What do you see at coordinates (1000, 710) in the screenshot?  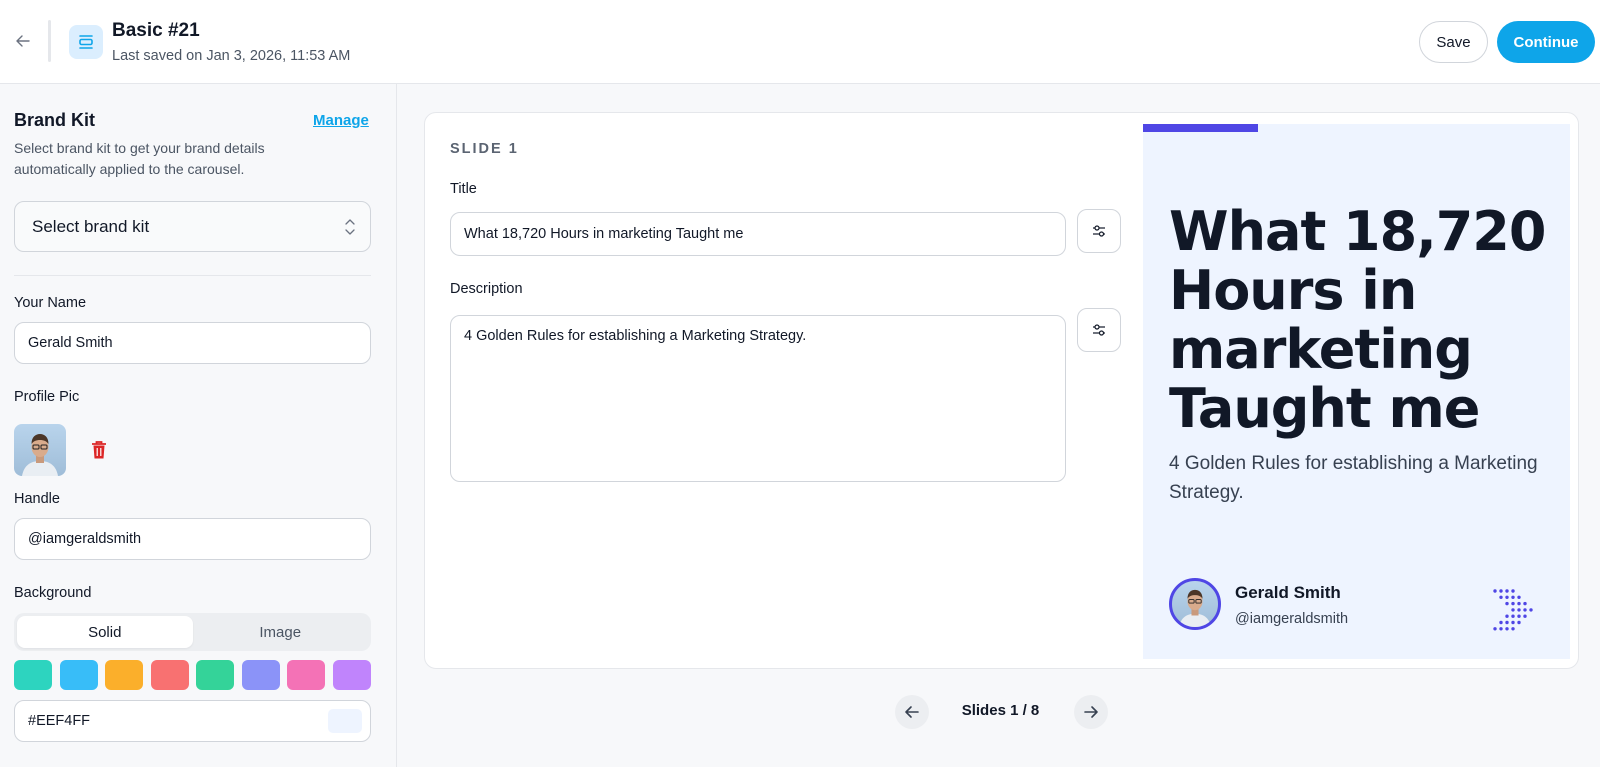 I see `slide-counter: Slides 1 / 8` at bounding box center [1000, 710].